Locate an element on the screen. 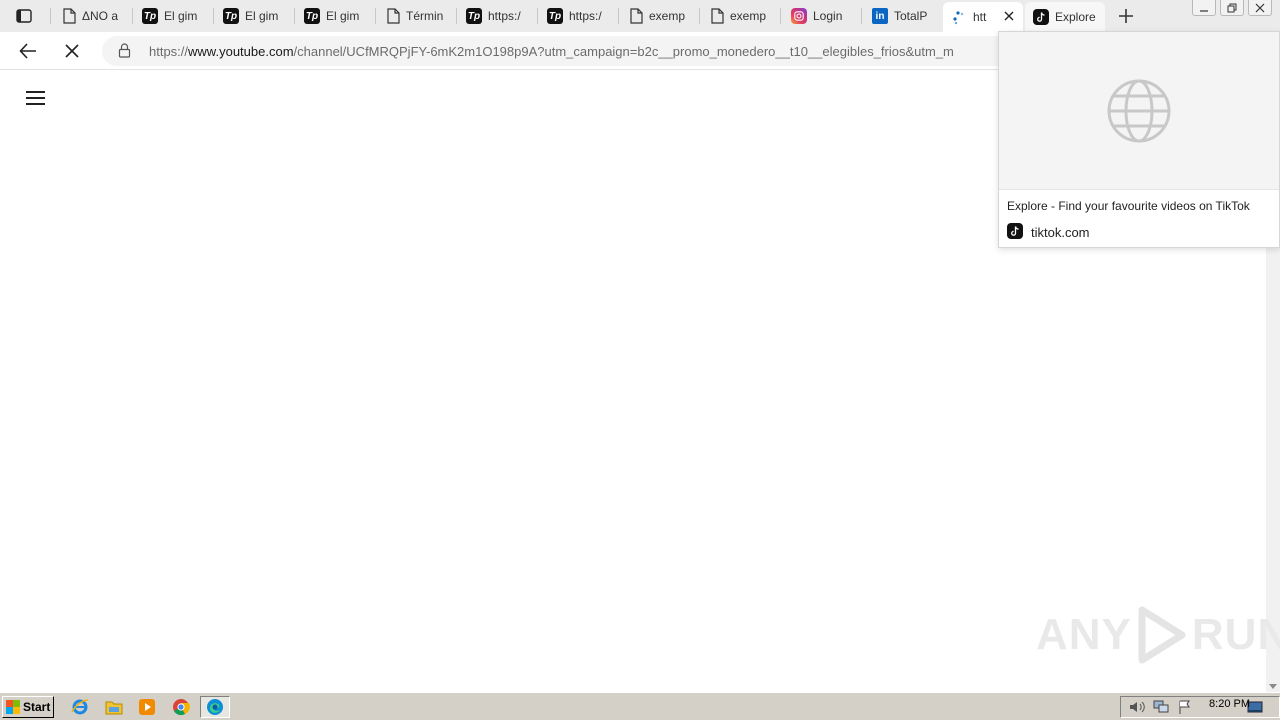 This screenshot has width=1280, height=720. window-controls is located at coordinates (1232, 8).